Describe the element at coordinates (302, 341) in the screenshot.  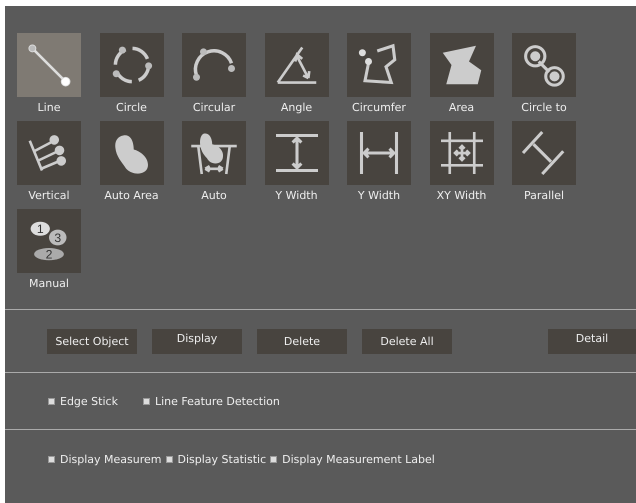
I see `action-button: Delete` at that location.